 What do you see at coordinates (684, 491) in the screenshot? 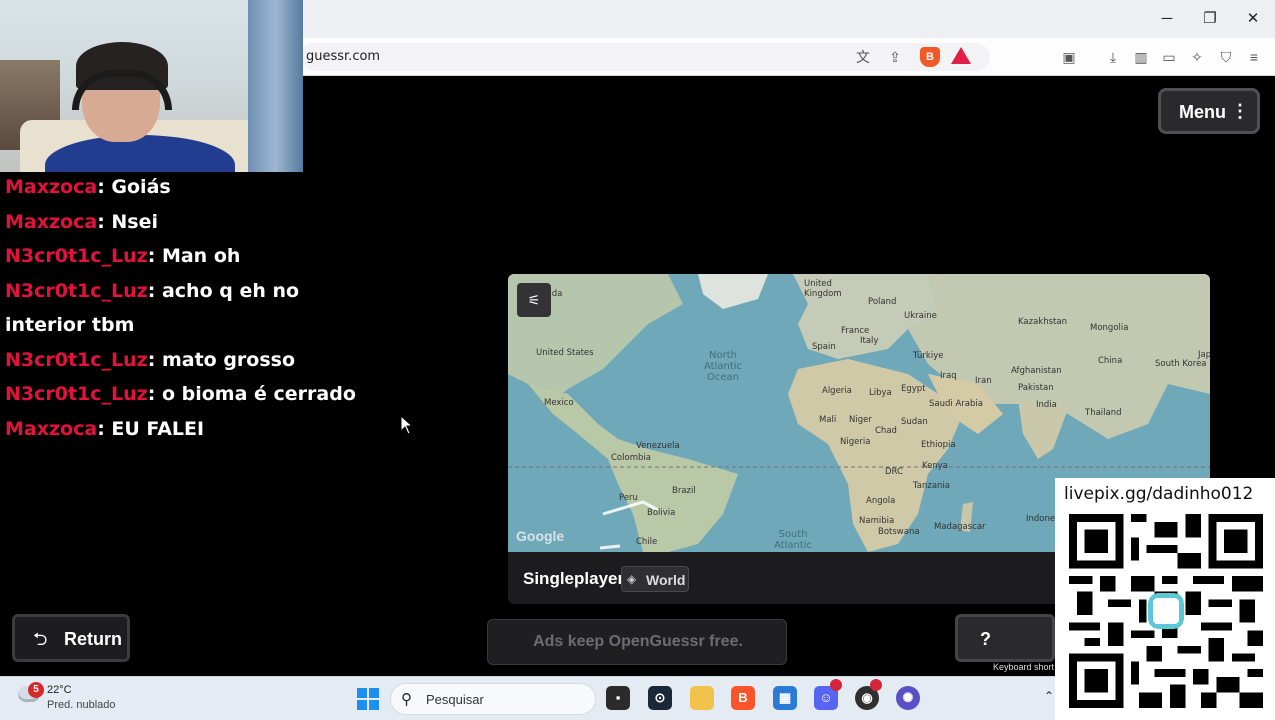
I see `map-label: Brazil` at bounding box center [684, 491].